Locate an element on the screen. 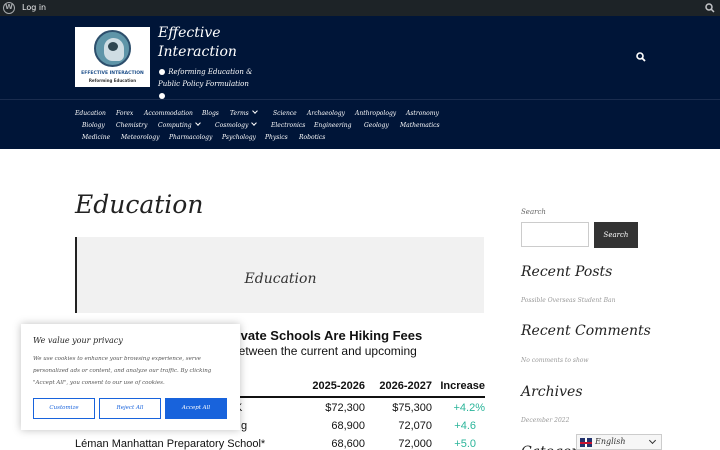 The image size is (720, 450). no-comments-text: No comments to show is located at coordinates (555, 360).